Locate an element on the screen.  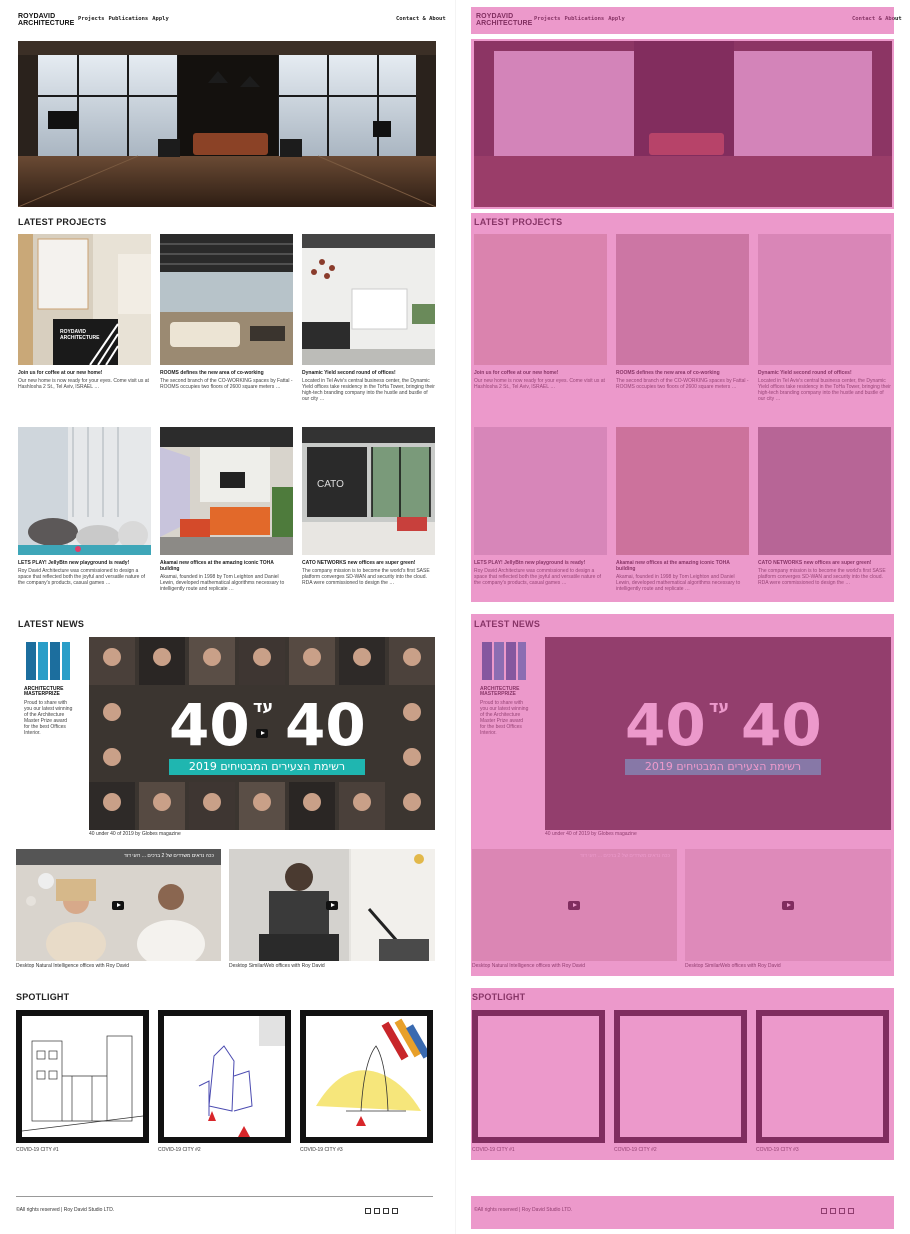
news-main-video: 40 40 עד רשימת הצעירים המבטיחים 2019 is located at coordinates (262, 733).